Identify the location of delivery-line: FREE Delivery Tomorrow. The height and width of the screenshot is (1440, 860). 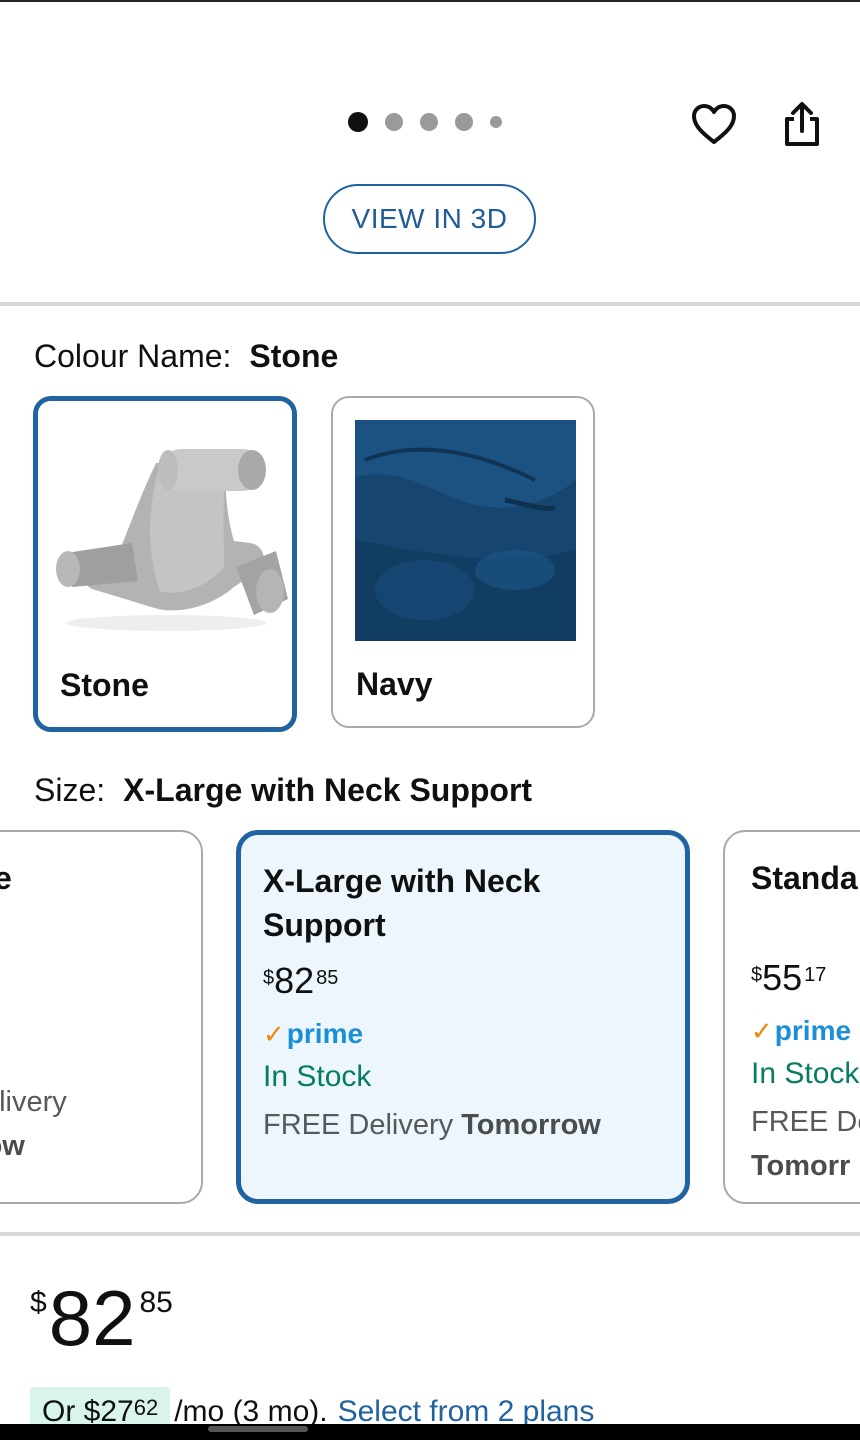
(473, 1125).